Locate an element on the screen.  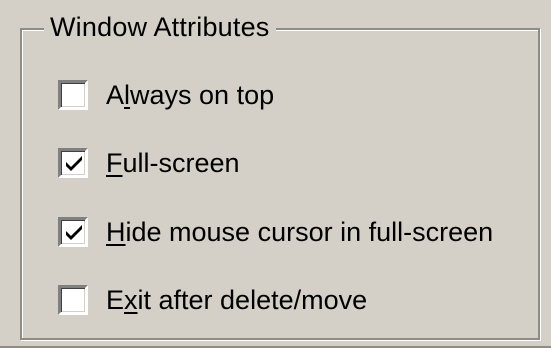
exit-after-delete-label: Exit after delete/move is located at coordinates (236, 300).